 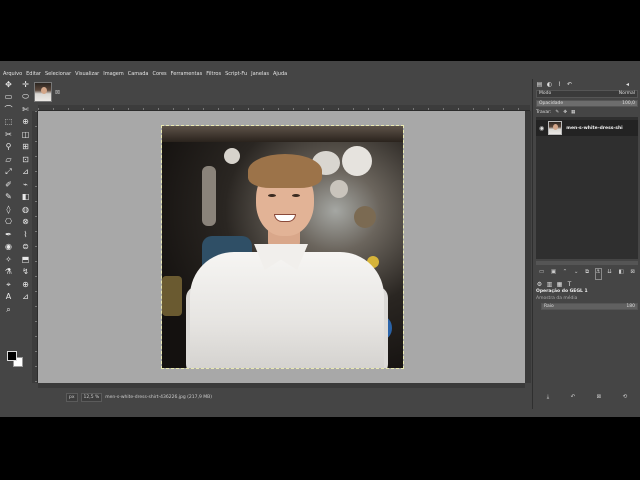 What do you see at coordinates (8, 297) in the screenshot?
I see `tool-icon-34: A` at bounding box center [8, 297].